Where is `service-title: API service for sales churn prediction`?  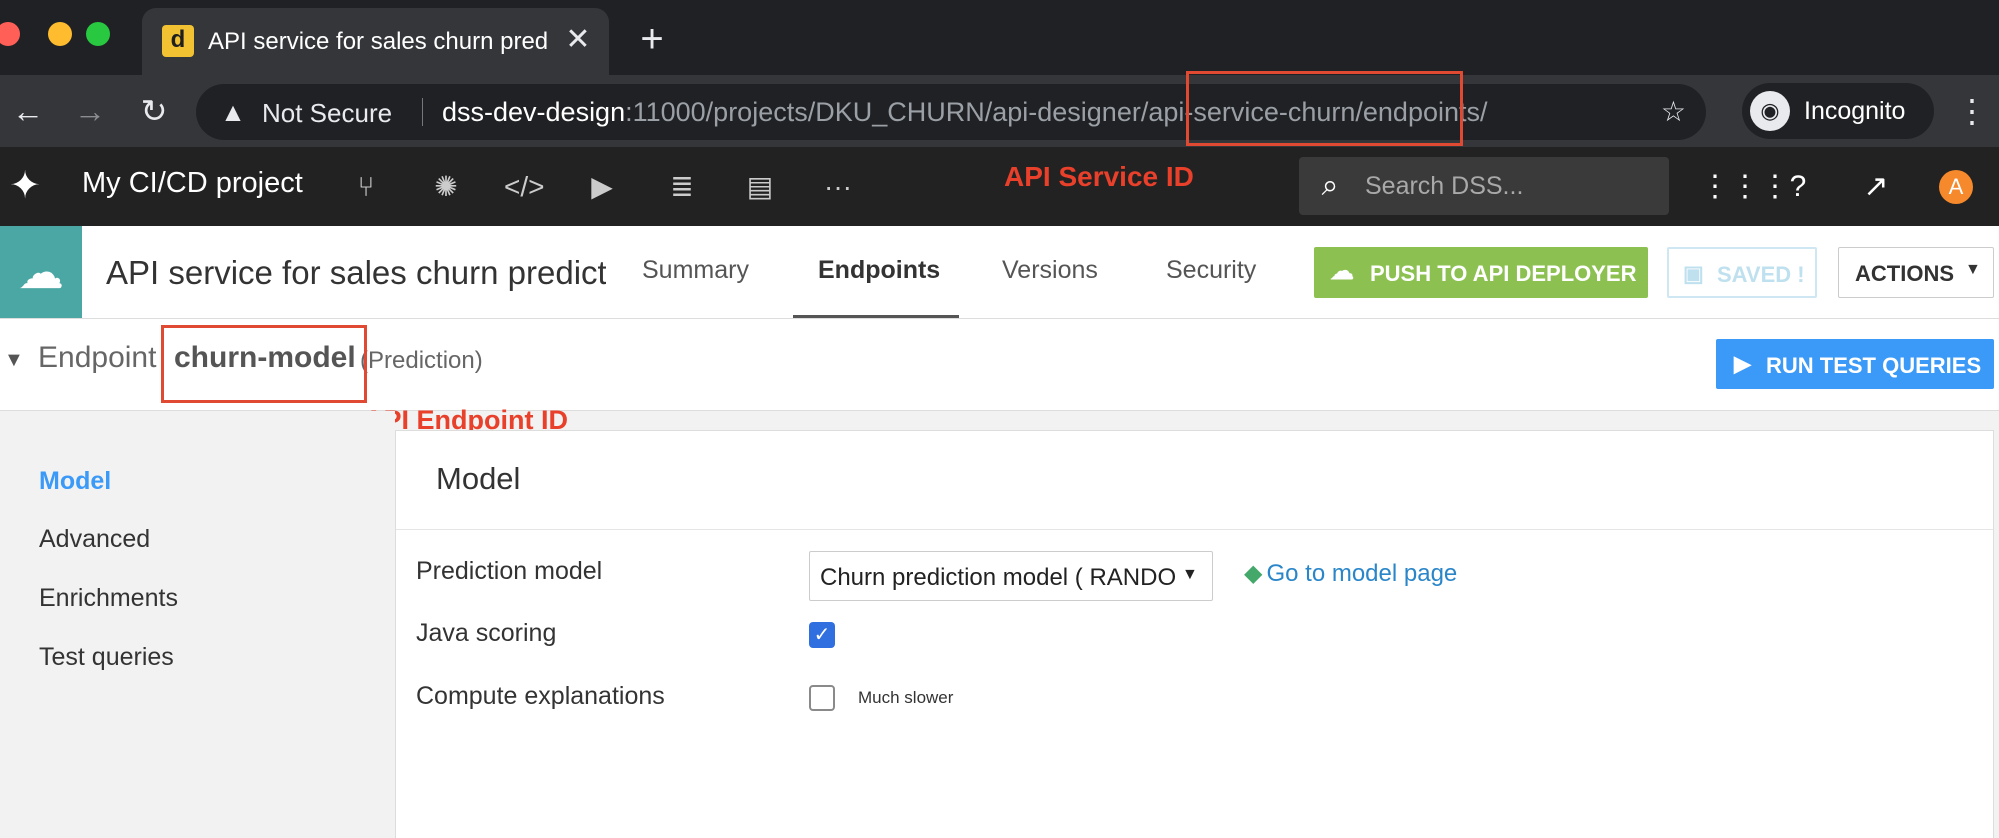
service-title: API service for sales churn prediction is located at coordinates (356, 272).